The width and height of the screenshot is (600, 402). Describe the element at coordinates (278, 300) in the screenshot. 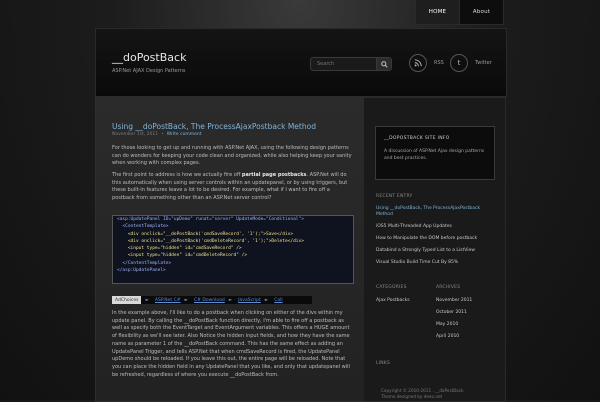

I see `ad-link: Call` at that location.